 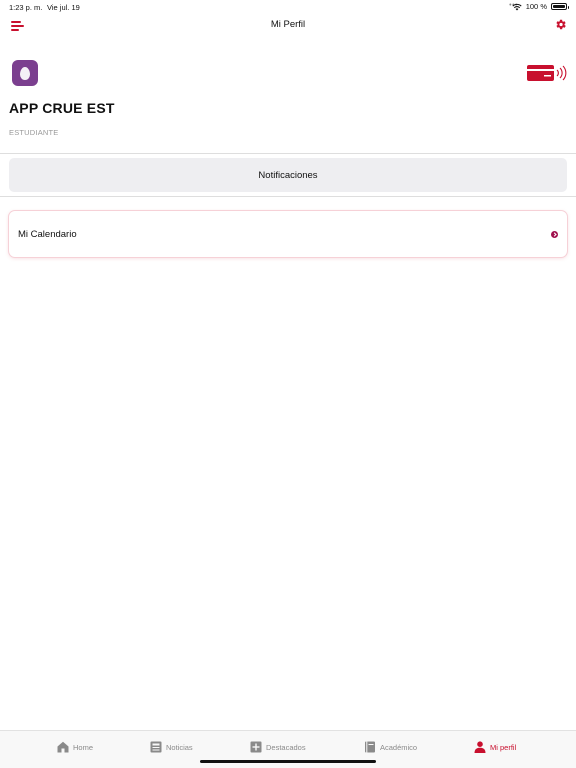 What do you see at coordinates (288, 761) in the screenshot?
I see `home-indicator` at bounding box center [288, 761].